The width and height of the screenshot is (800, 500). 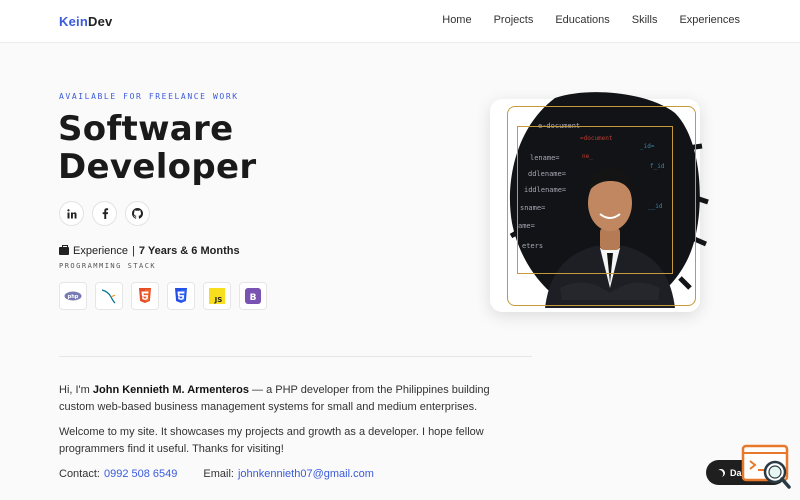 I want to click on nav-home: Home, so click(x=456, y=20).